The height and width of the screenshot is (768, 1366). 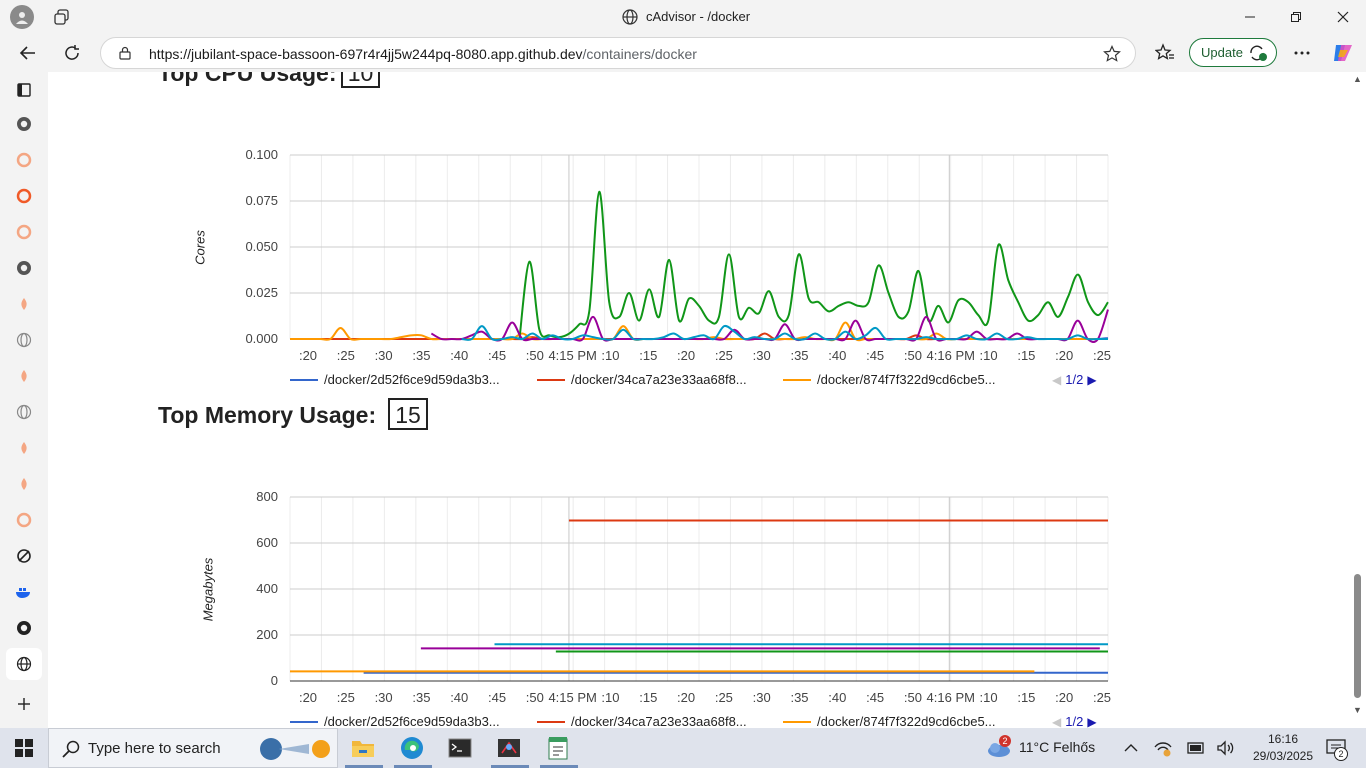 I want to click on title-bar: cAdvisor - /docker, so click(x=683, y=17).